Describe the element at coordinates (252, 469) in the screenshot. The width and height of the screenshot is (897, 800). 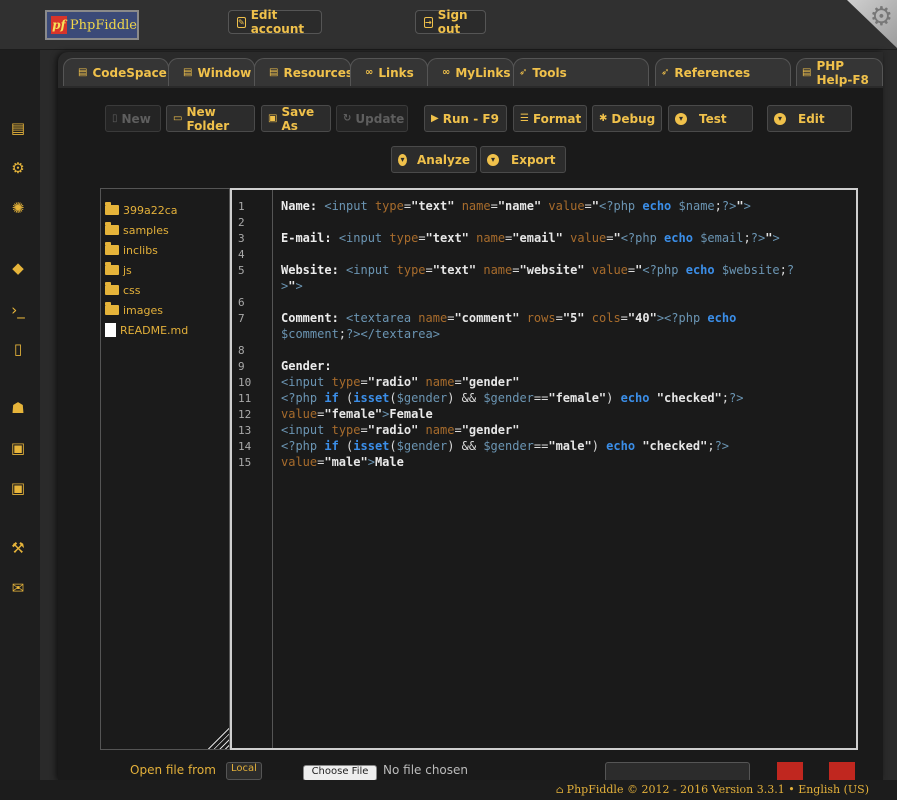
I see `line-gutter: 1 2 3 4 5 6 7 8 9 10 11 12 13 14 15` at that location.